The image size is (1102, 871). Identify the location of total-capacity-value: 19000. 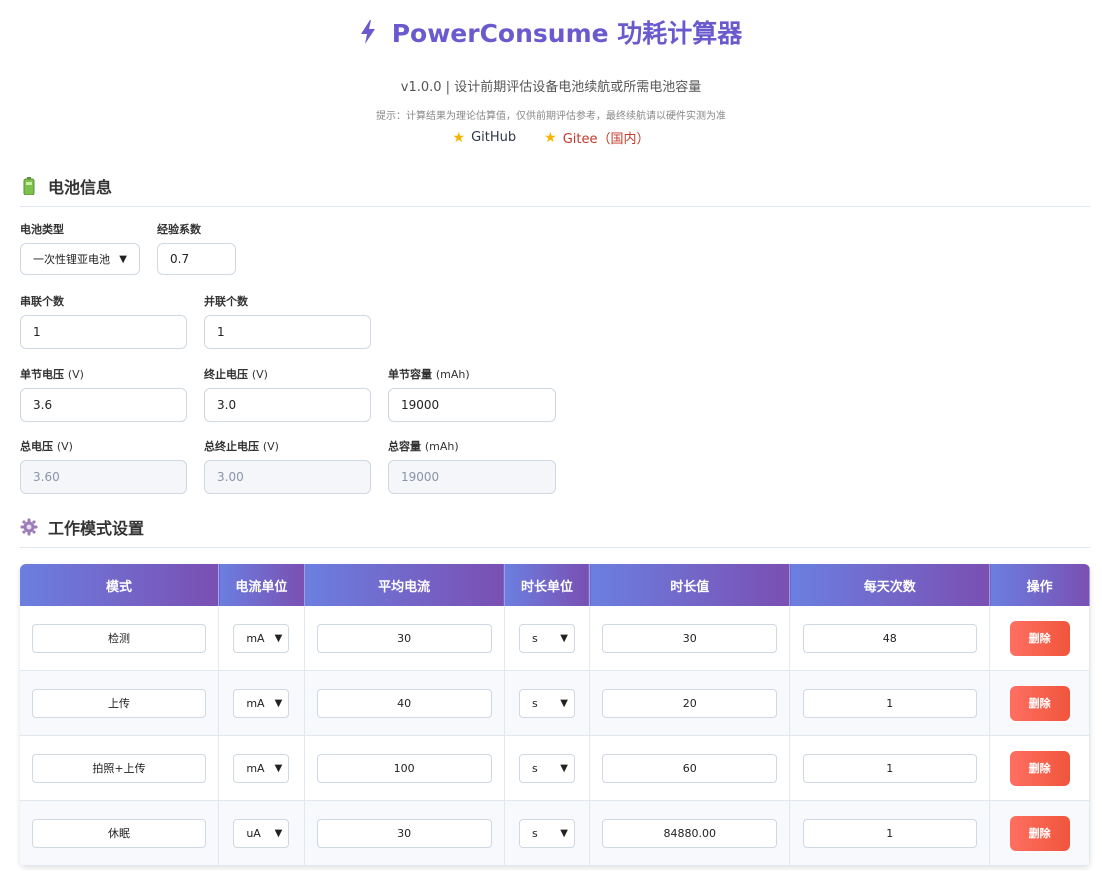
(420, 477).